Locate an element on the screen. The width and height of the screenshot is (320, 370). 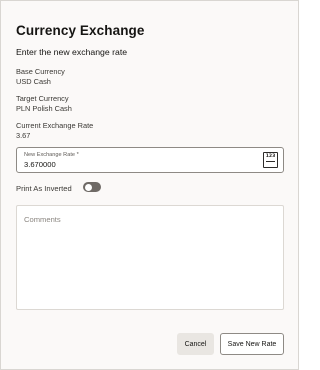
print-inverted-toggle is located at coordinates (92, 187).